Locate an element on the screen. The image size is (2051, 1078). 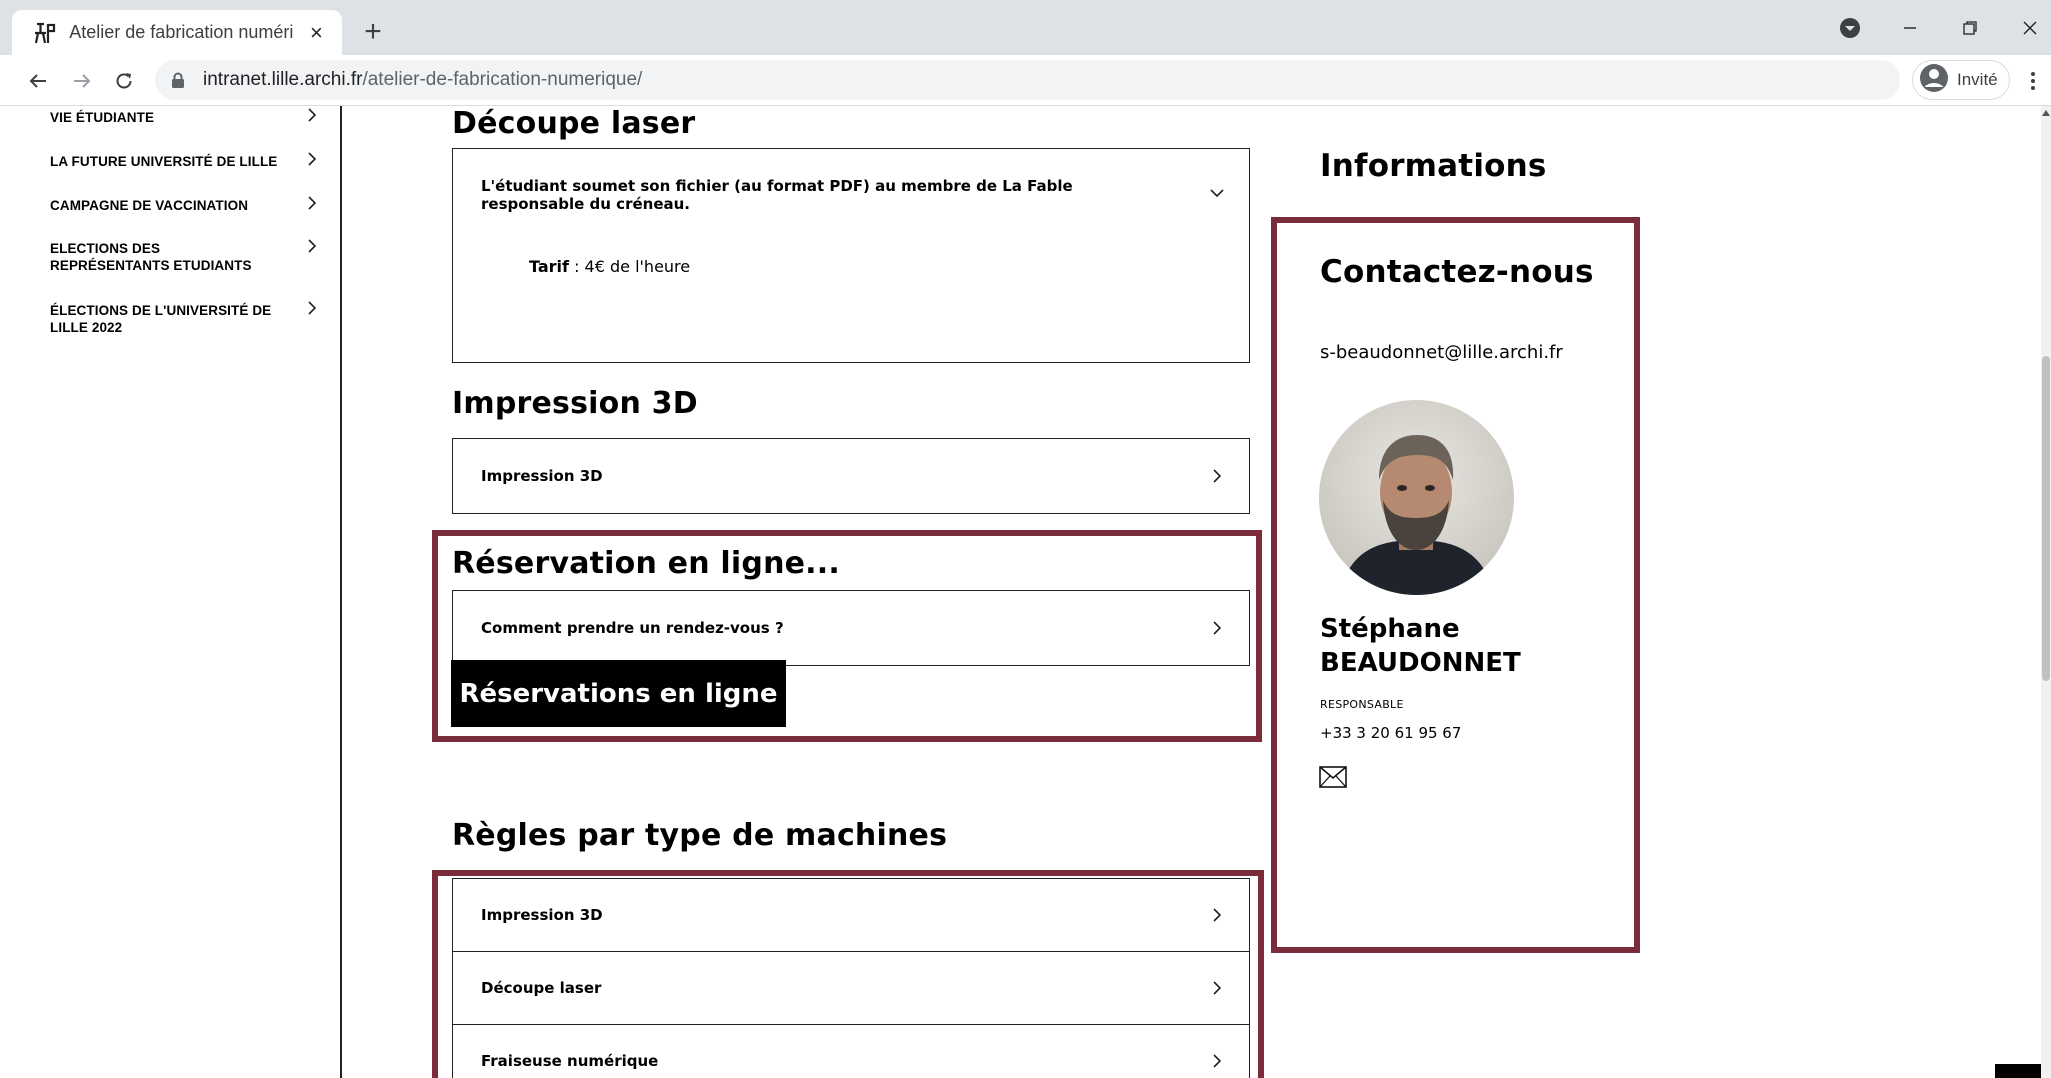
close-icon: × is located at coordinates (316, 33).